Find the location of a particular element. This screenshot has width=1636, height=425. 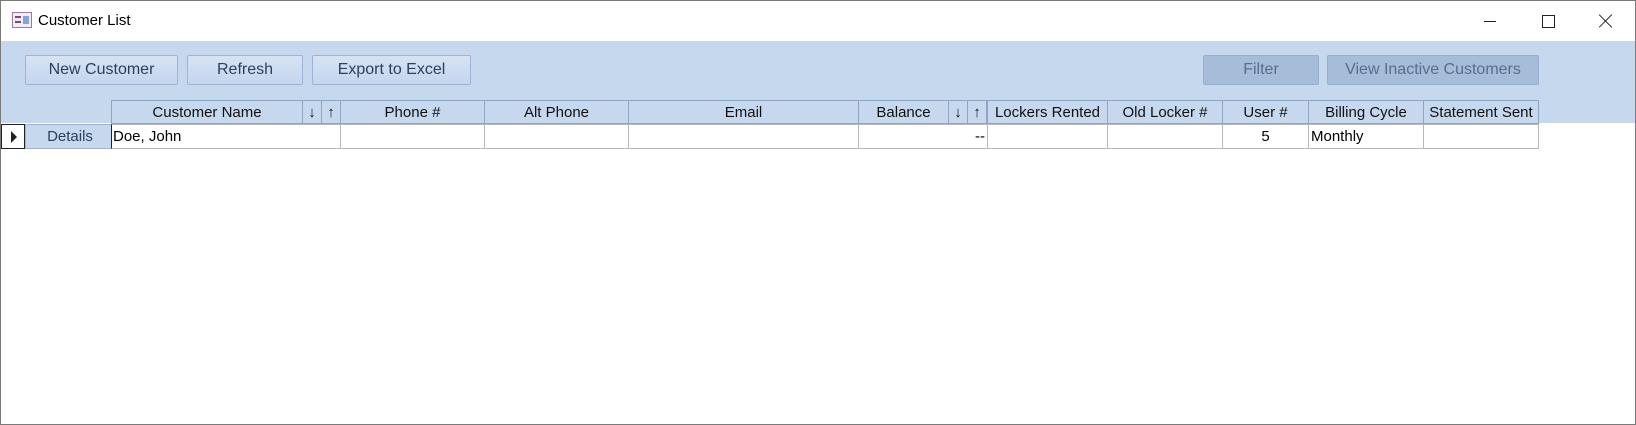

header-billing-cycle: Billing Cycle is located at coordinates (1366, 112).